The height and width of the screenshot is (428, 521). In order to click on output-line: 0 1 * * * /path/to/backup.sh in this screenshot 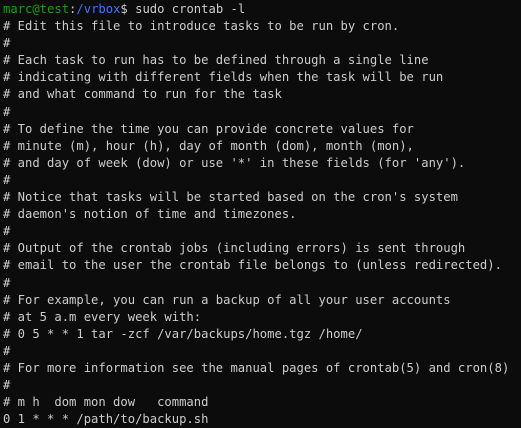, I will do `click(106, 419)`.